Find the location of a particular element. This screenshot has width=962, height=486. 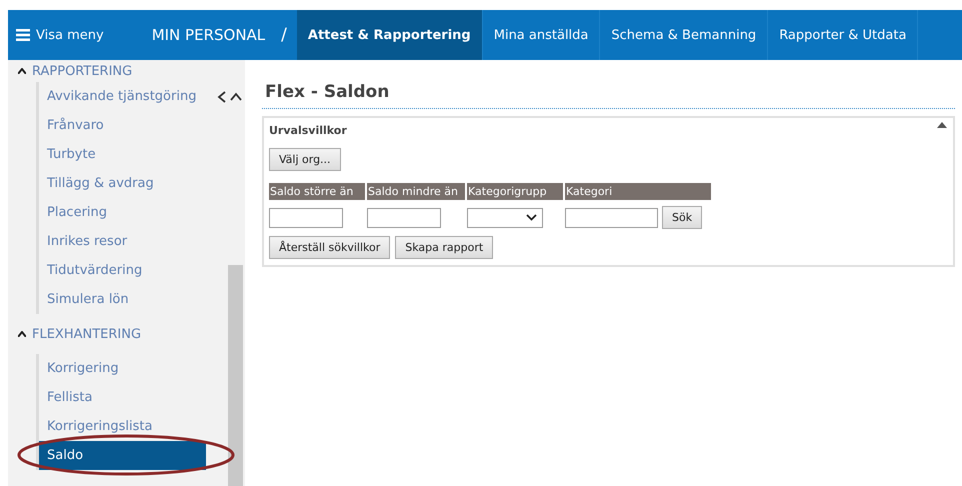

panel-title: Urvalsvillkor is located at coordinates (308, 130).